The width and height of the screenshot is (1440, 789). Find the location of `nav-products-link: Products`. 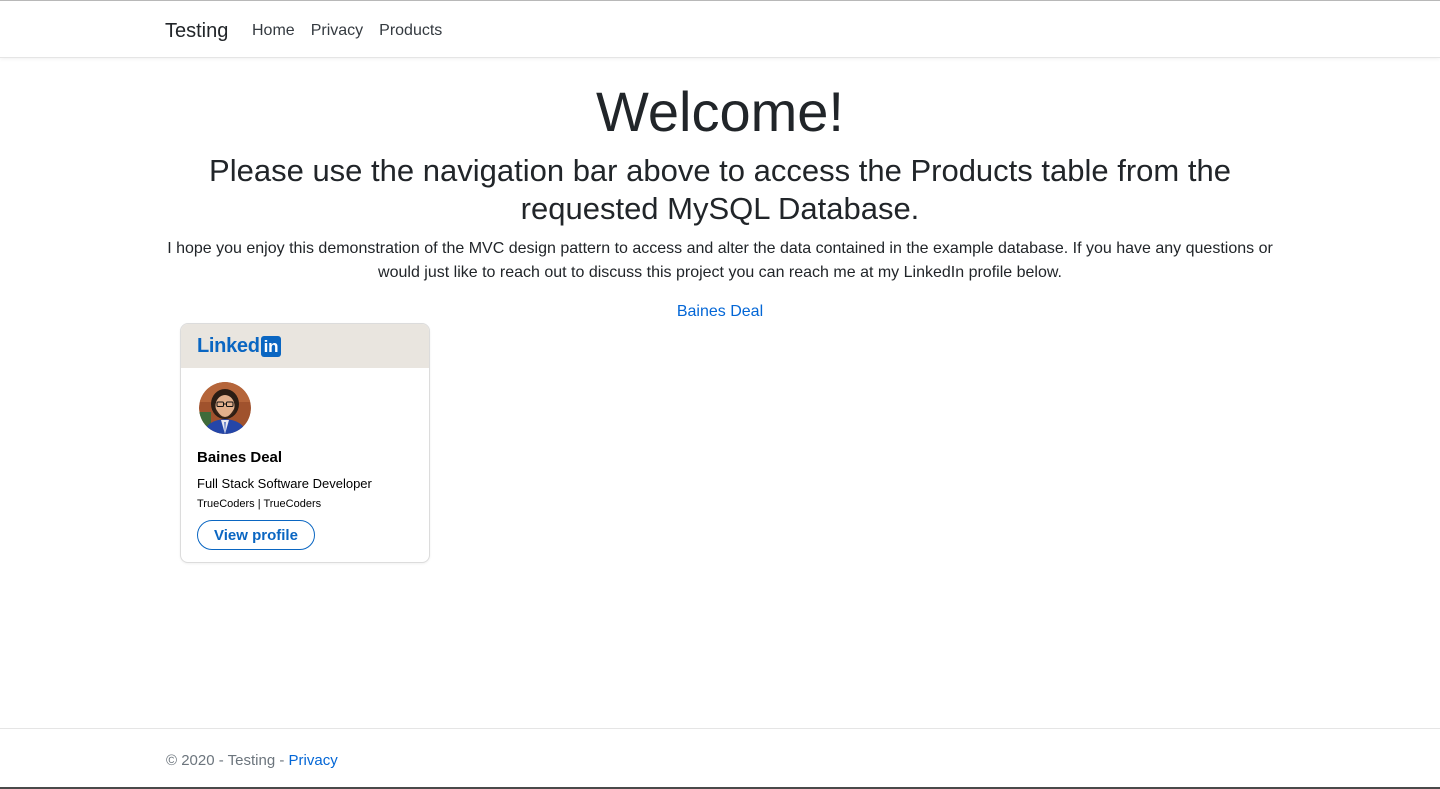

nav-products-link: Products is located at coordinates (410, 31).